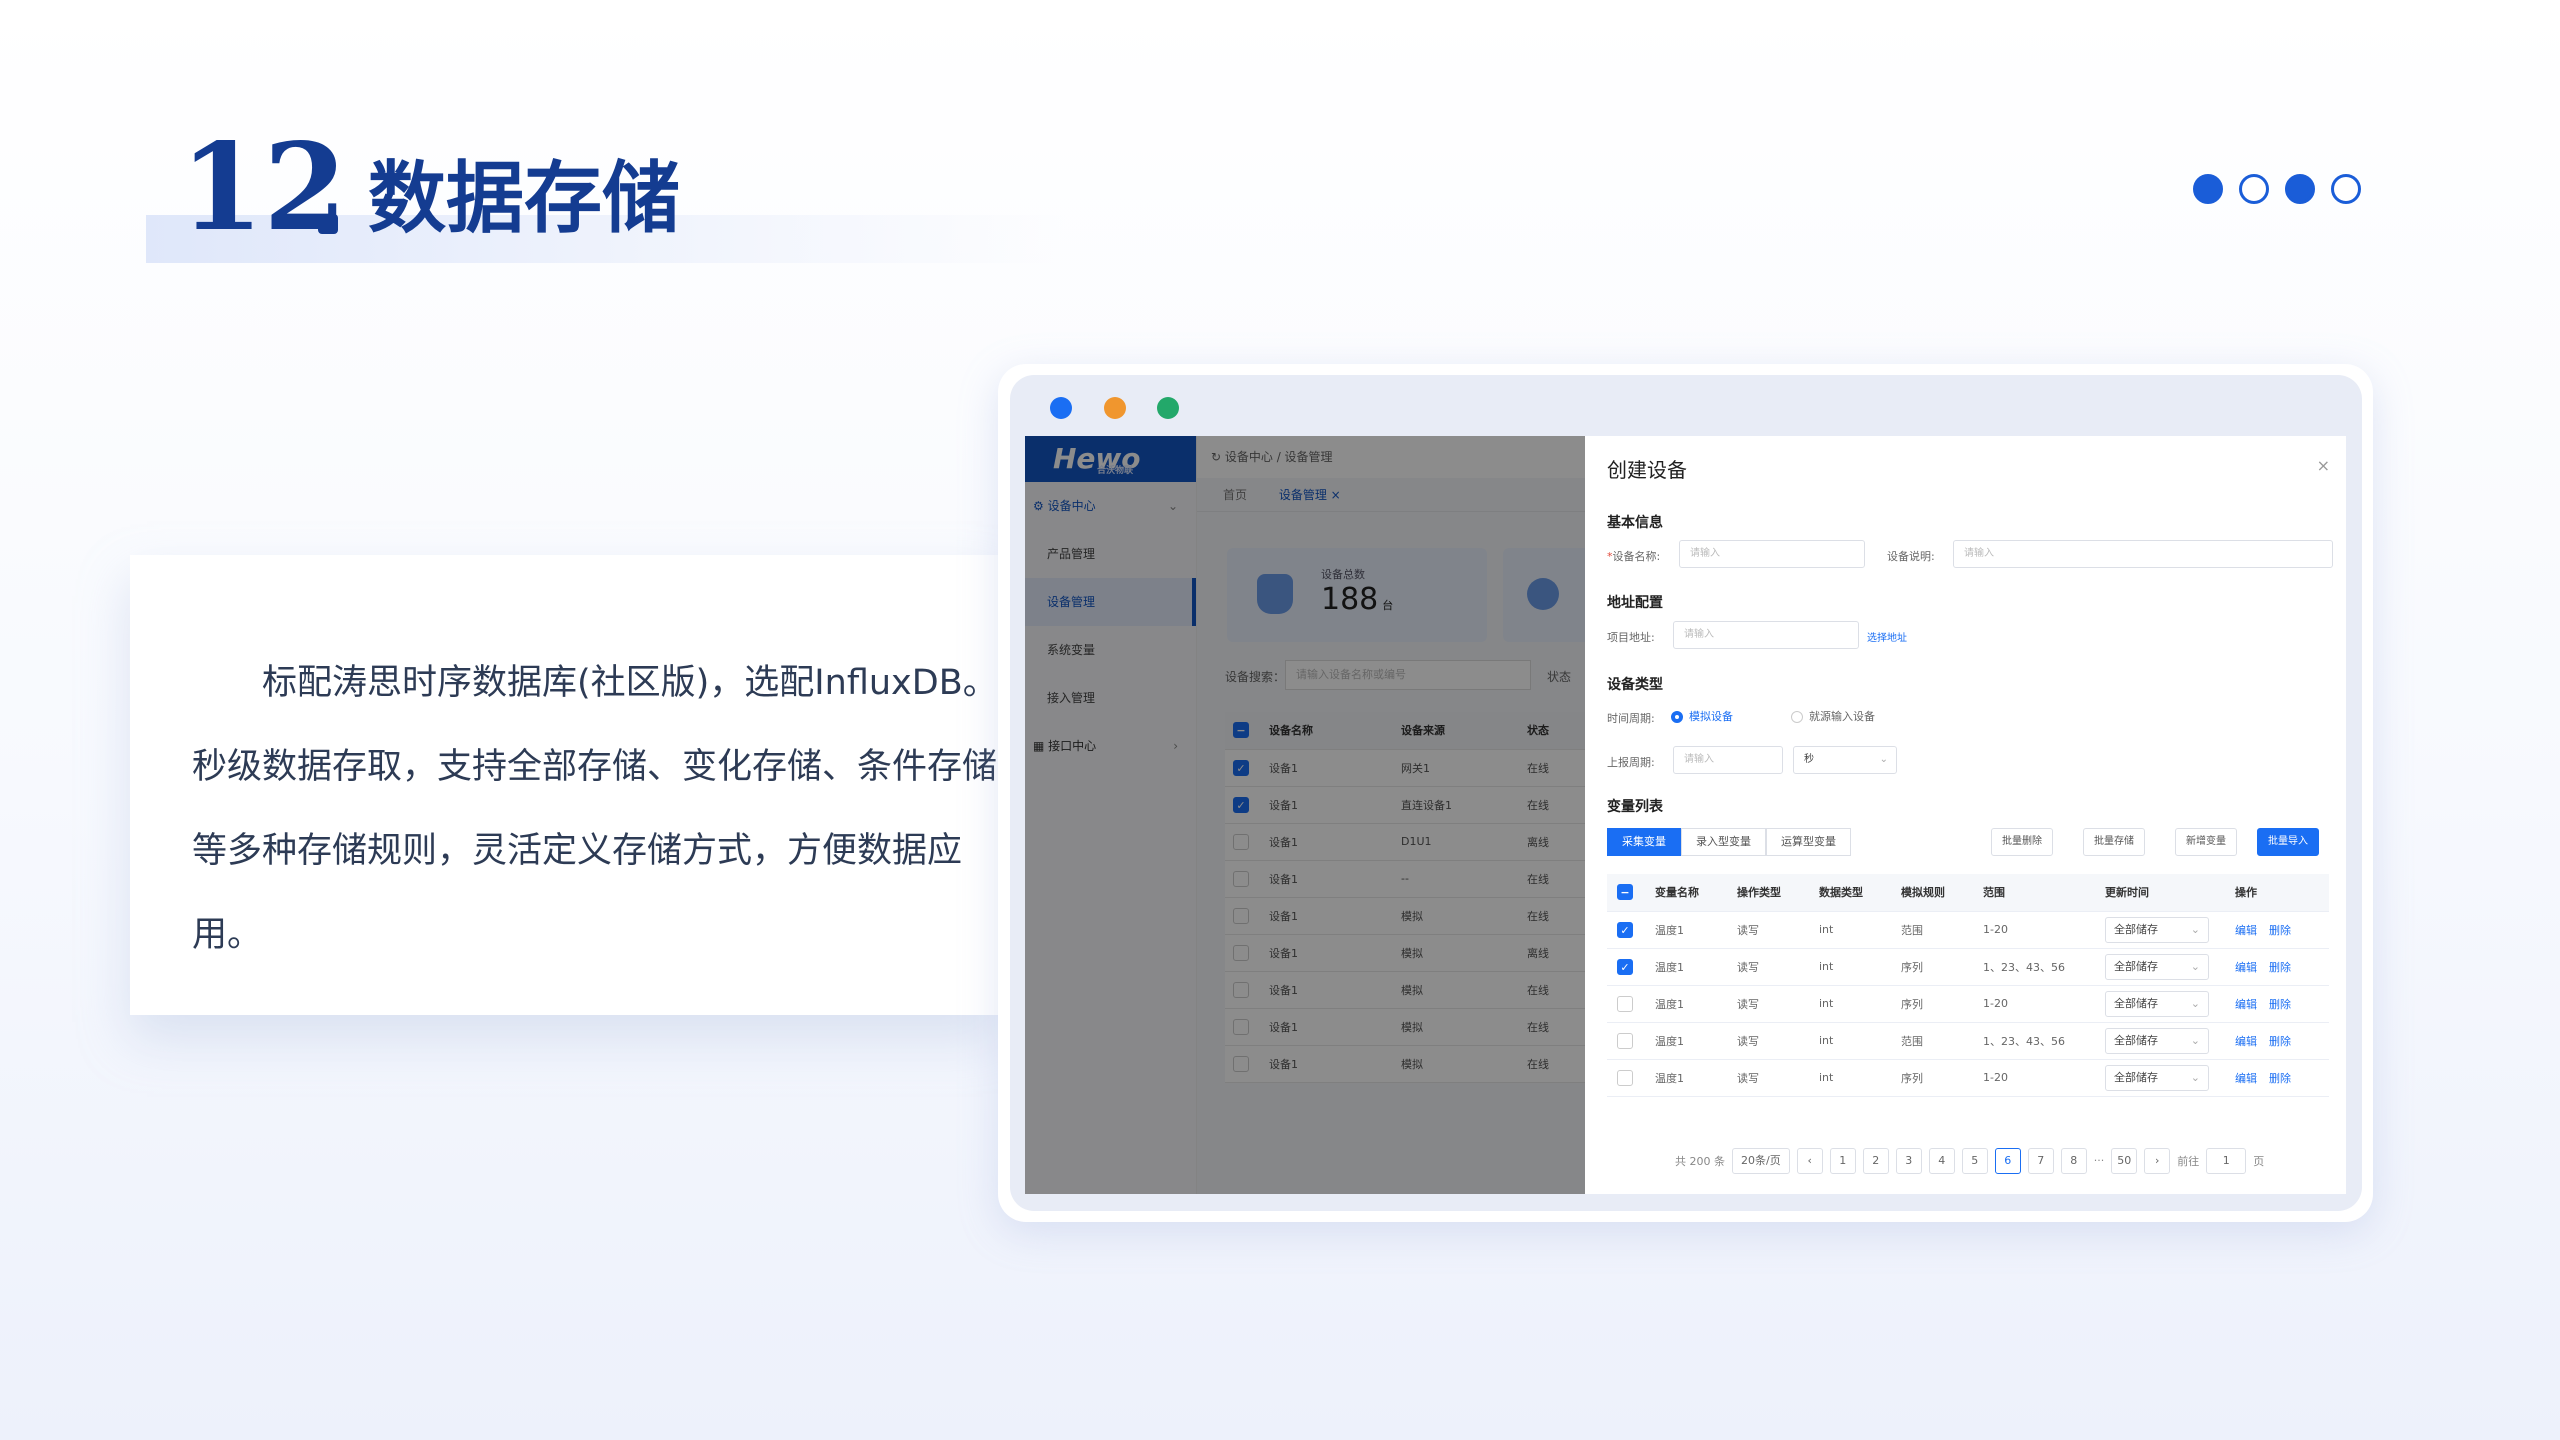  I want to click on slide-title: 数据存储, so click(524, 199).